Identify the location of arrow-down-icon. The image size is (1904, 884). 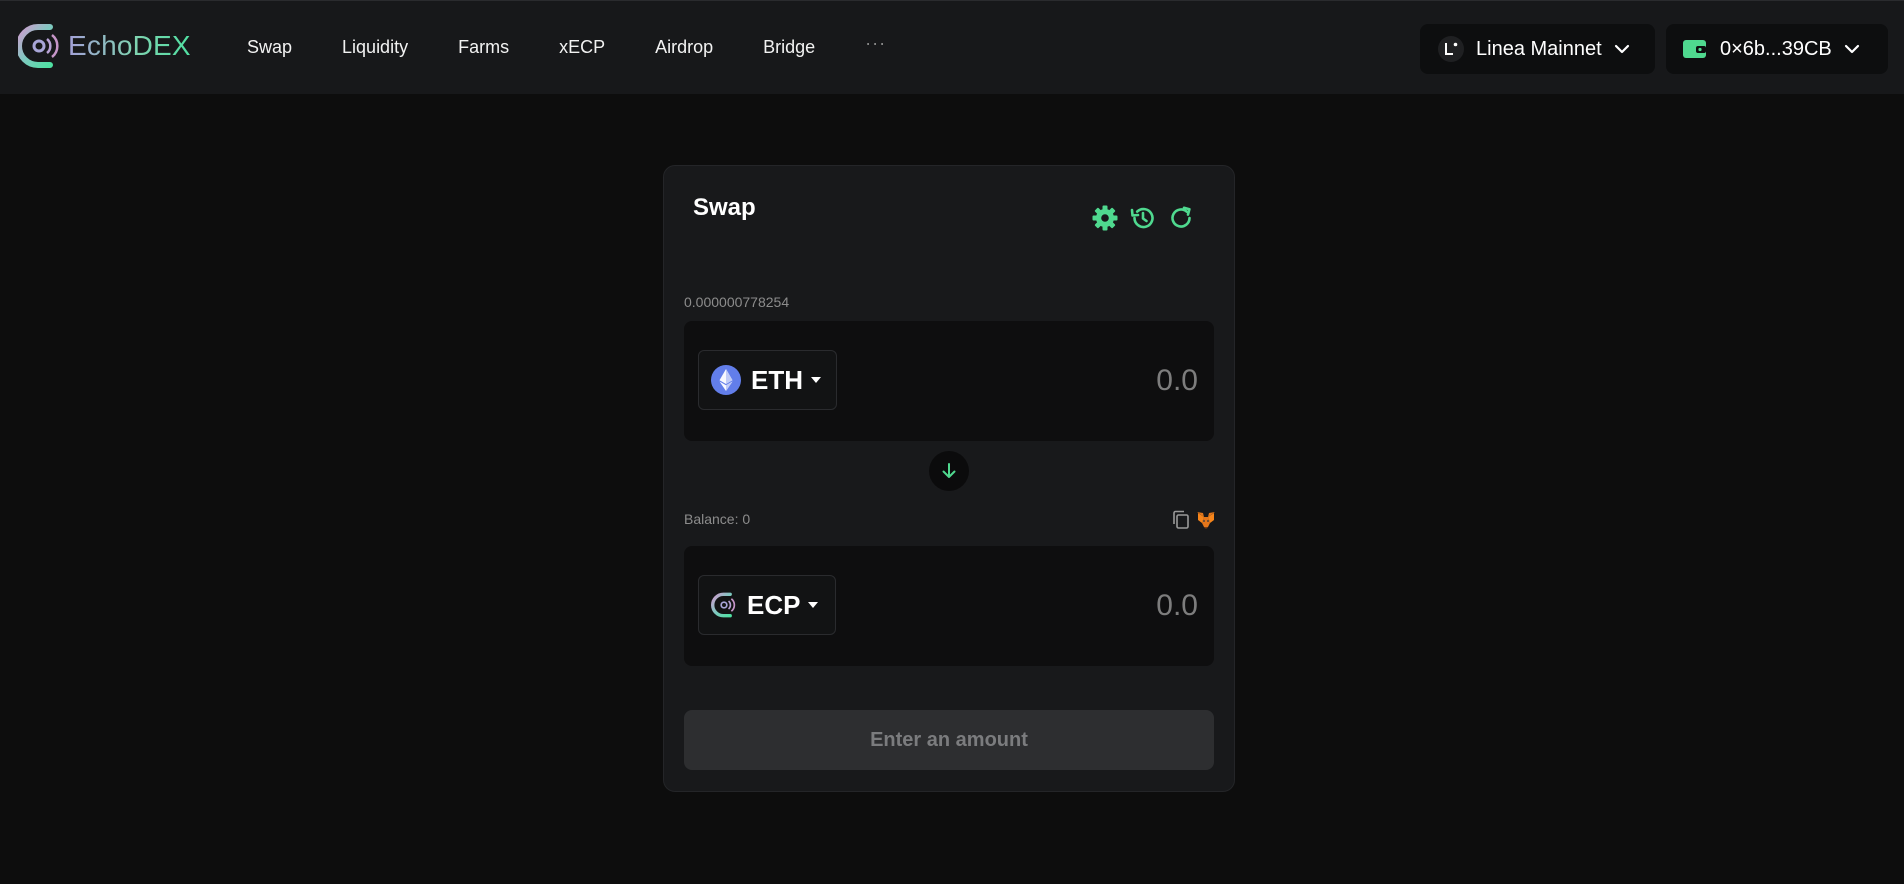
(949, 471).